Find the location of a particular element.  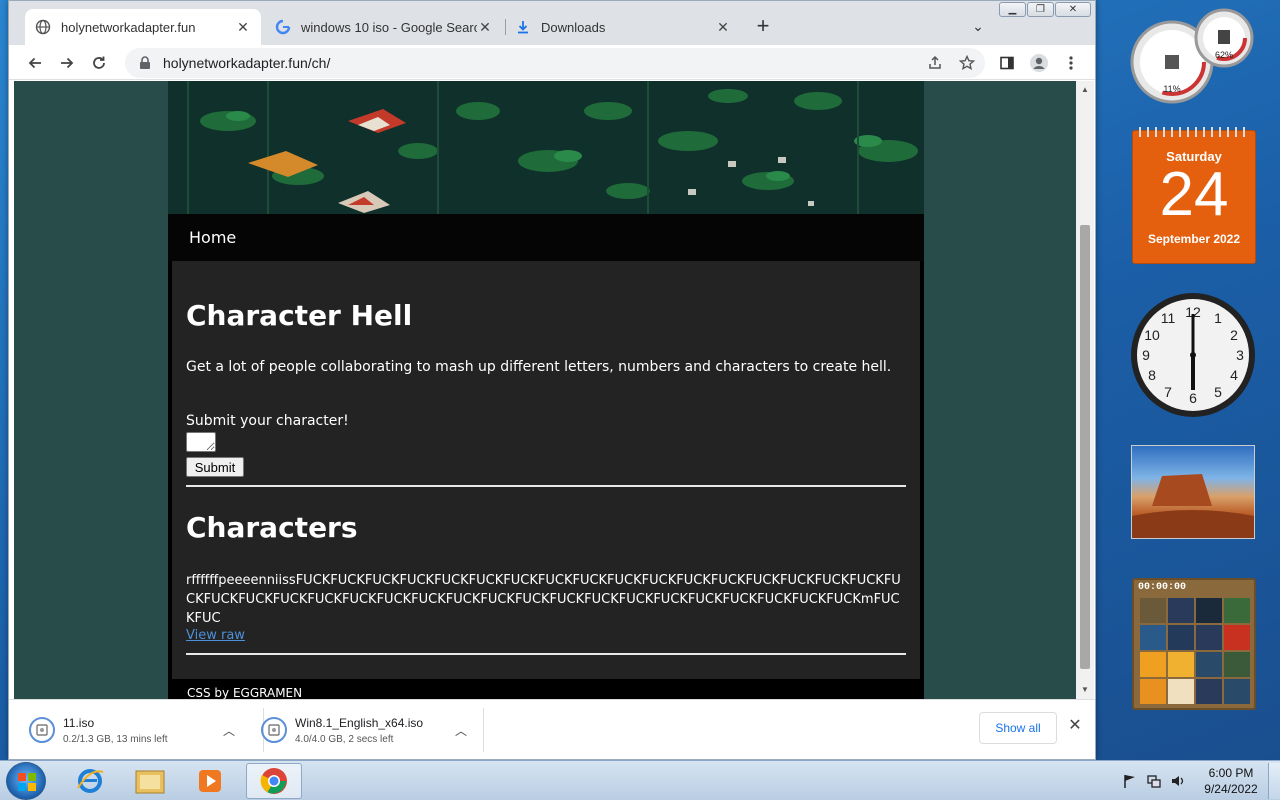

slideshow-gadget is located at coordinates (1193, 492).